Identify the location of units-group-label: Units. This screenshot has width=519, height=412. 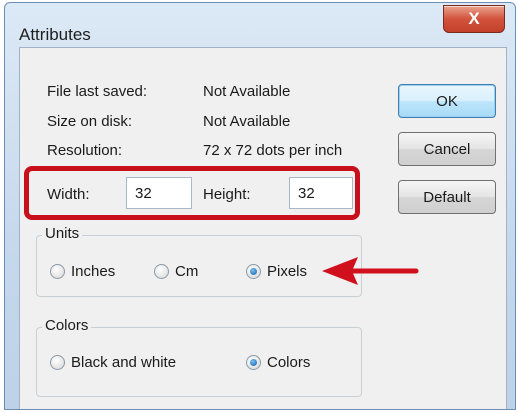
(62, 233).